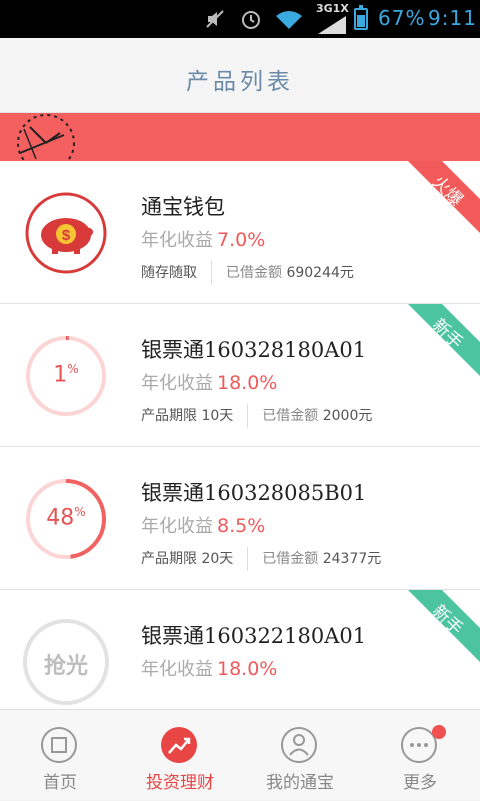 The height and width of the screenshot is (801, 480). What do you see at coordinates (402, 18) in the screenshot?
I see `battery-level: 67%` at bounding box center [402, 18].